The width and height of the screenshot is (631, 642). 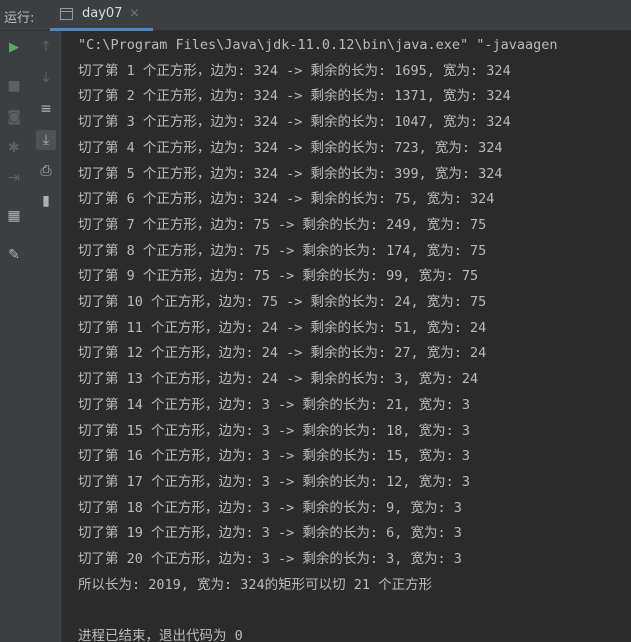 I want to click on console-line: 切了第 13 个正方形，边为: 24 -> 剩余的长为: 3, 宽为: 24, so click(x=278, y=379).